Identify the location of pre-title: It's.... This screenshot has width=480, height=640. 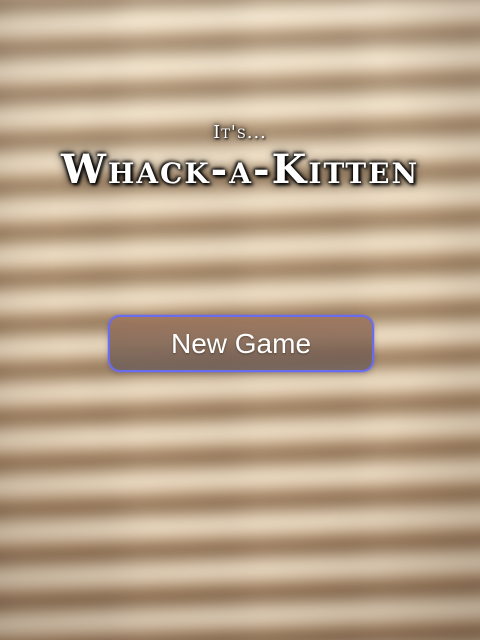
(240, 132).